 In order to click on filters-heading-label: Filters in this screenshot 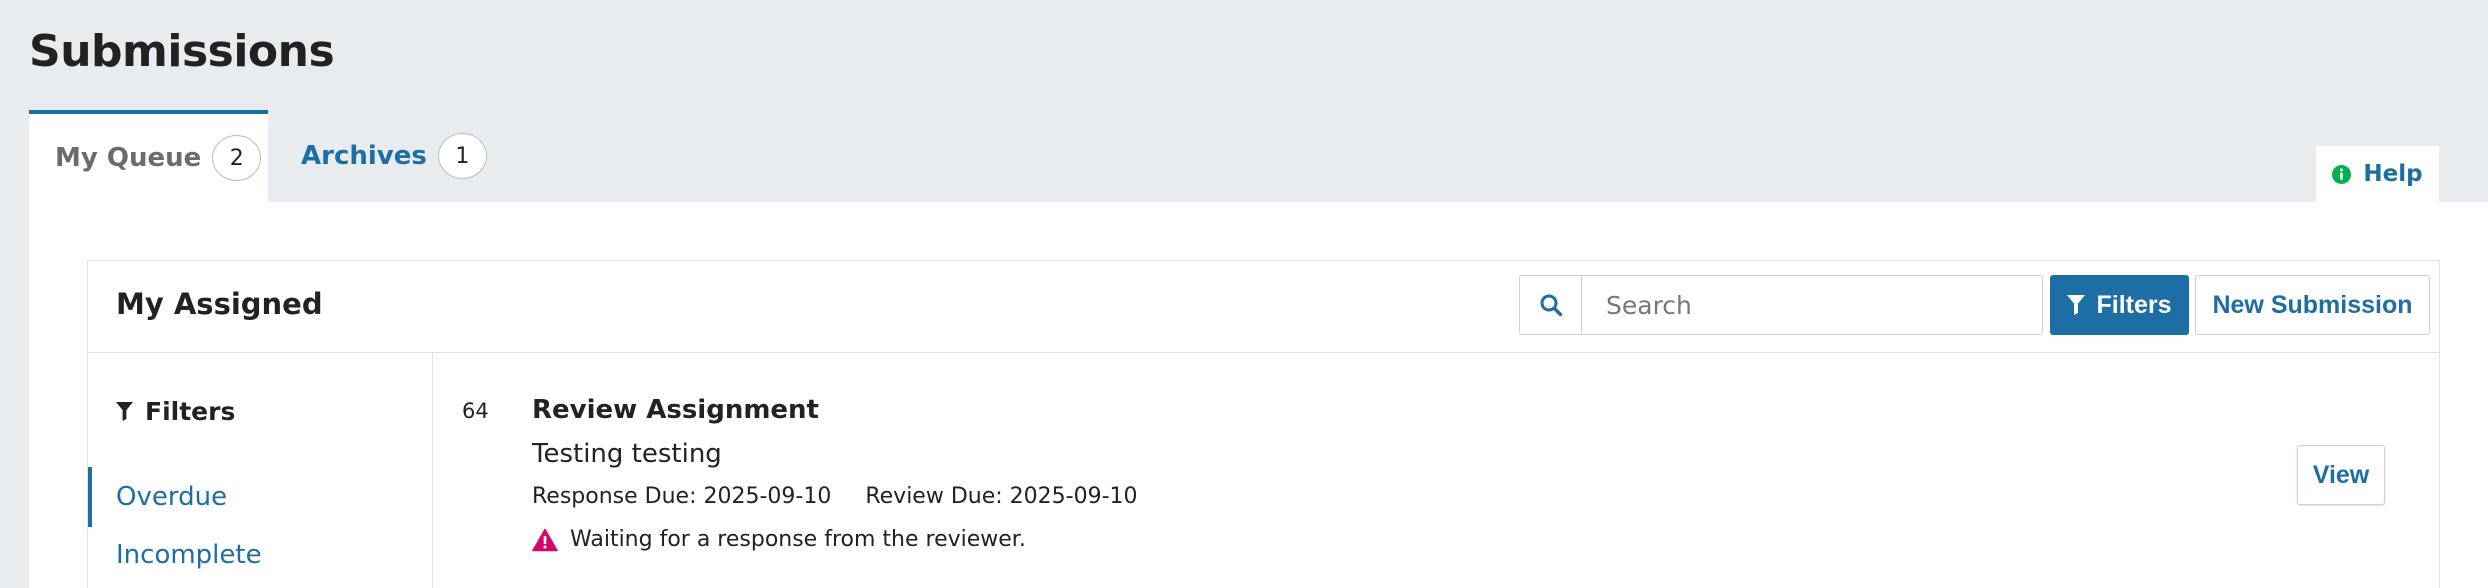, I will do `click(190, 411)`.